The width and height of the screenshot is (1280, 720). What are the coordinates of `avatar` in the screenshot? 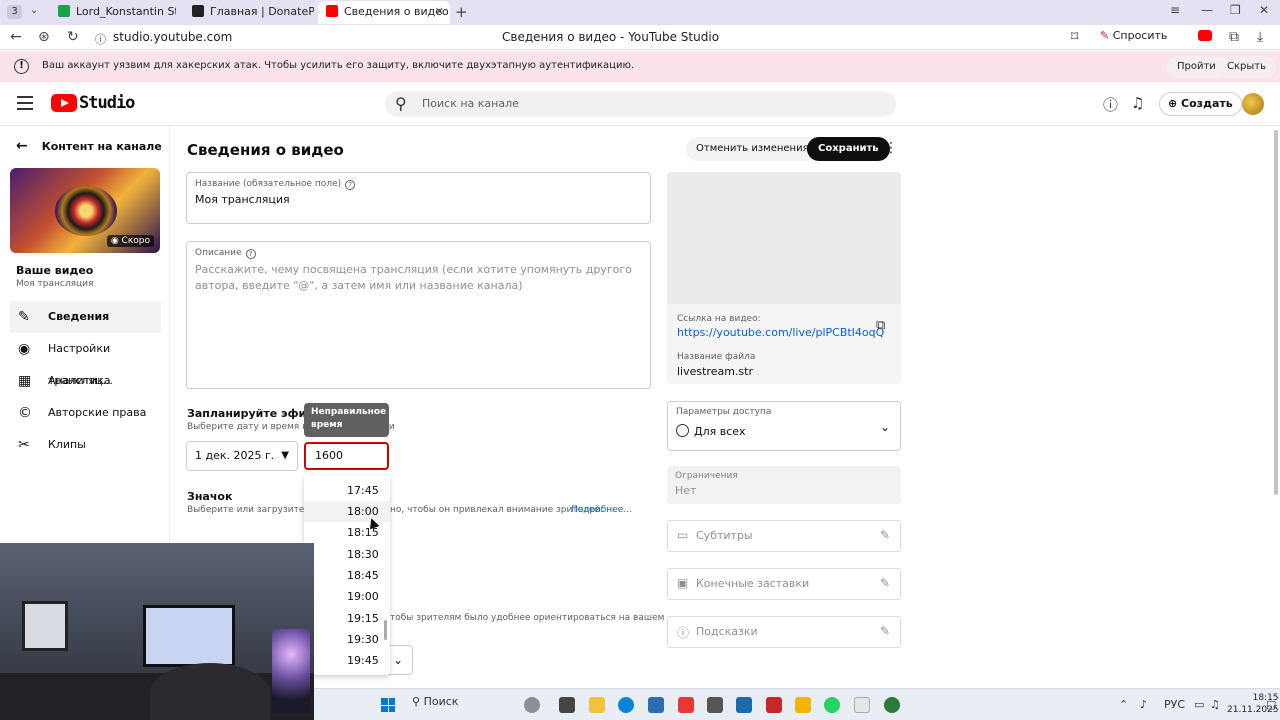 It's located at (1253, 104).